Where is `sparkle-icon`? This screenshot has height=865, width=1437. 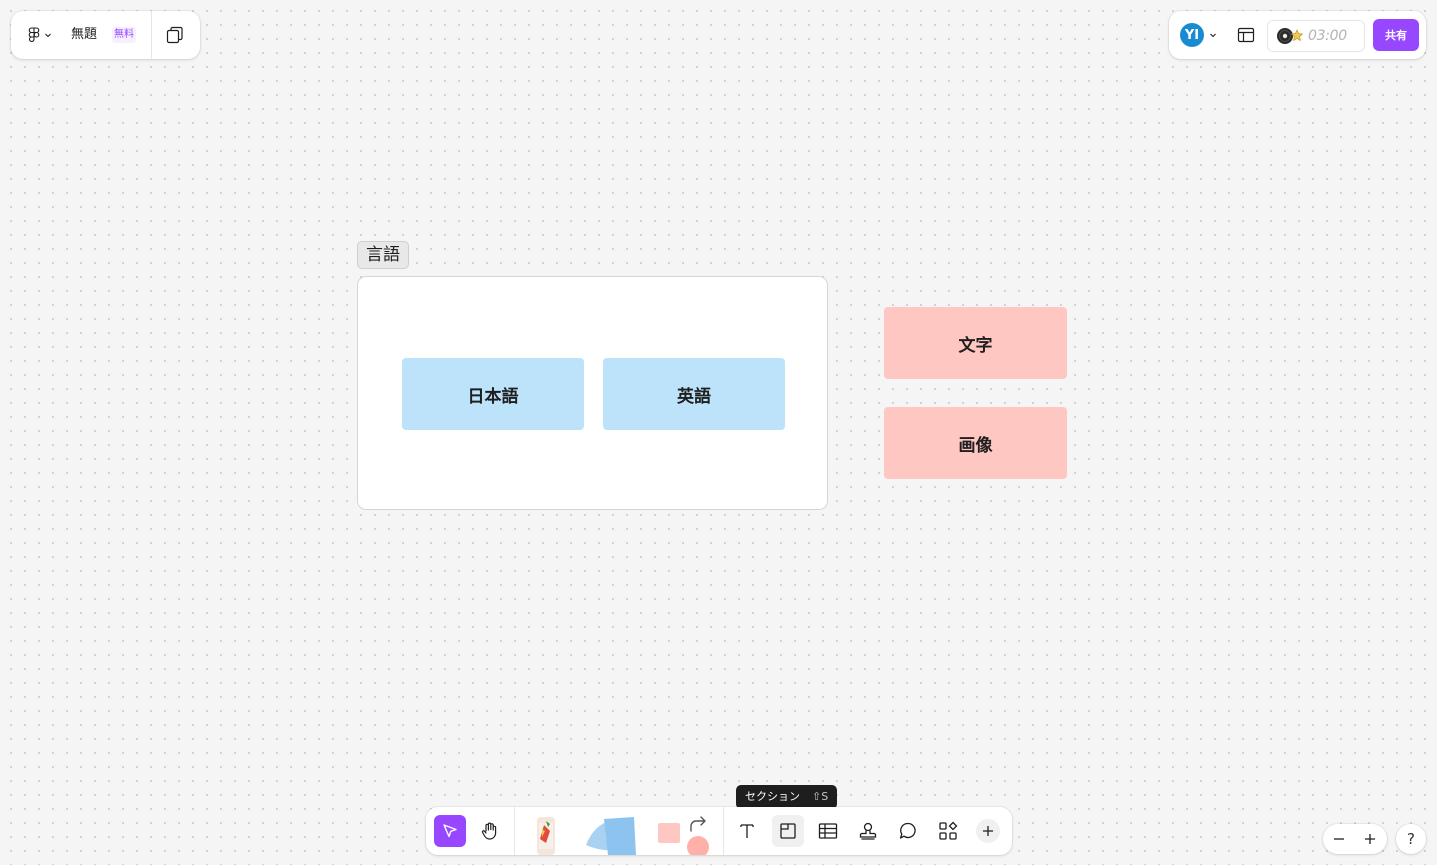 sparkle-icon is located at coordinates (1297, 35).